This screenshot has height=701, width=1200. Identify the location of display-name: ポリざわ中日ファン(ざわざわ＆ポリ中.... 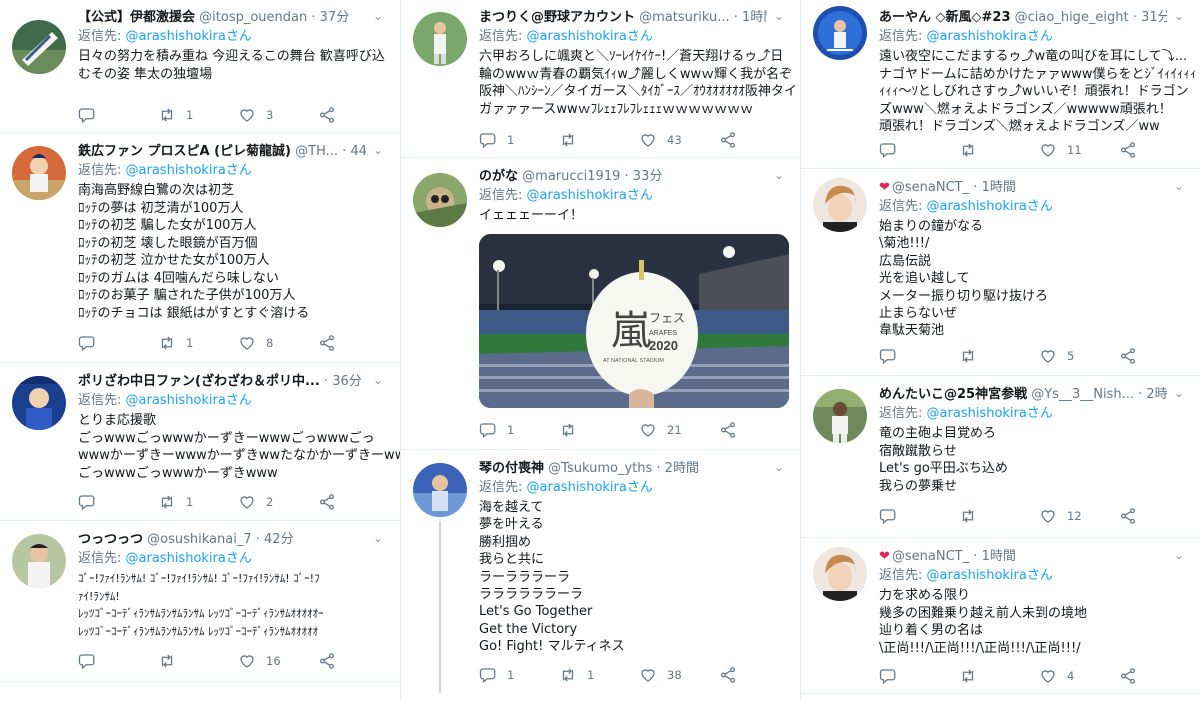
(199, 381).